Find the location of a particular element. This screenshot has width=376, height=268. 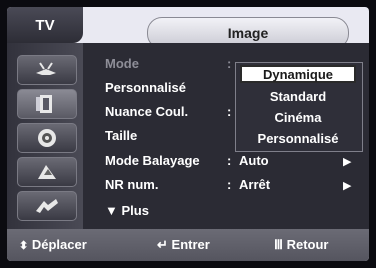

menu-item-digital-nr-value: Arrêt is located at coordinates (255, 184).